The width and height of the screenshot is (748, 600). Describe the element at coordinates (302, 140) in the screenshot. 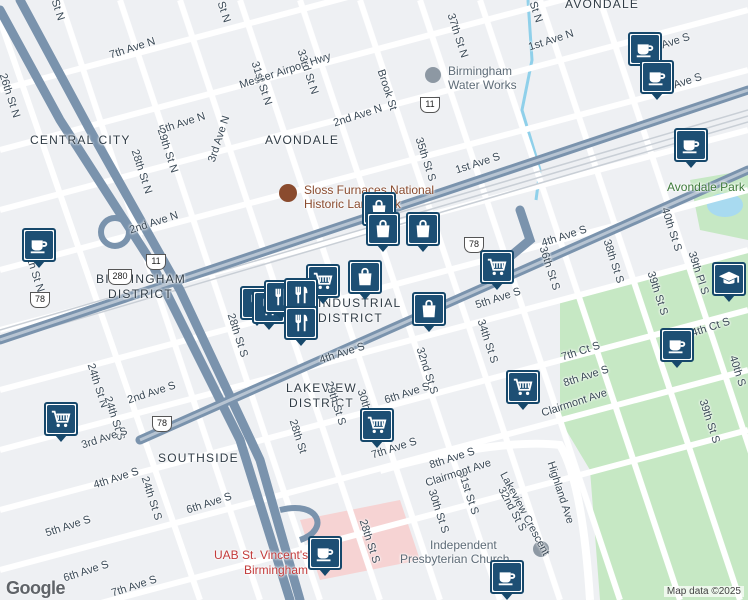

I see `district-avondale-mid: AVONDALE` at that location.